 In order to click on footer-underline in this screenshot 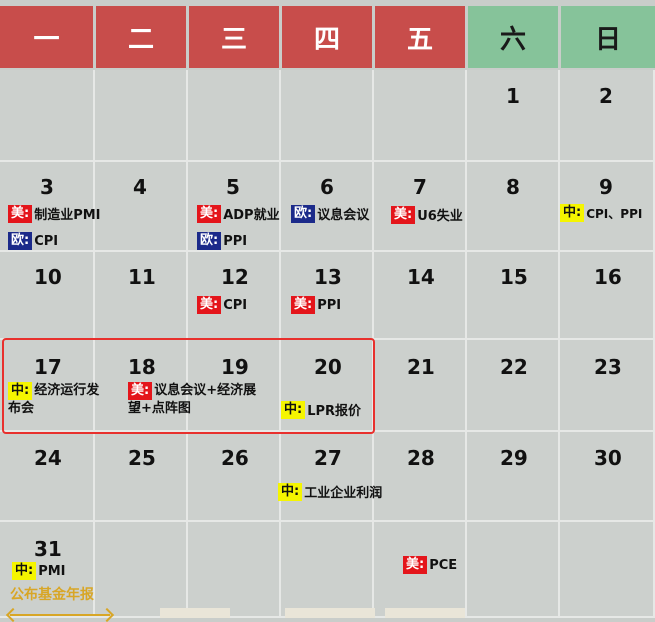, I will do `click(60, 610)`.